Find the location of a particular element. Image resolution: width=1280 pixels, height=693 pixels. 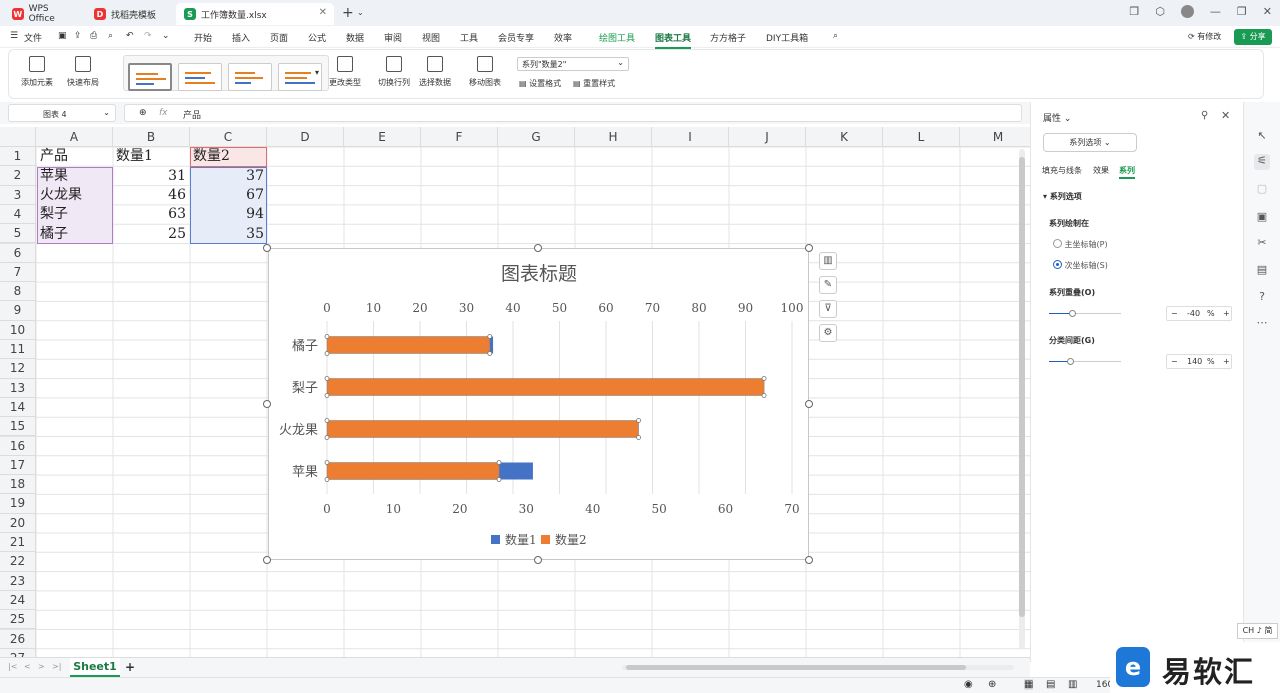

radio-secondary-axis: 次坐标轴(S) is located at coordinates (1080, 265).